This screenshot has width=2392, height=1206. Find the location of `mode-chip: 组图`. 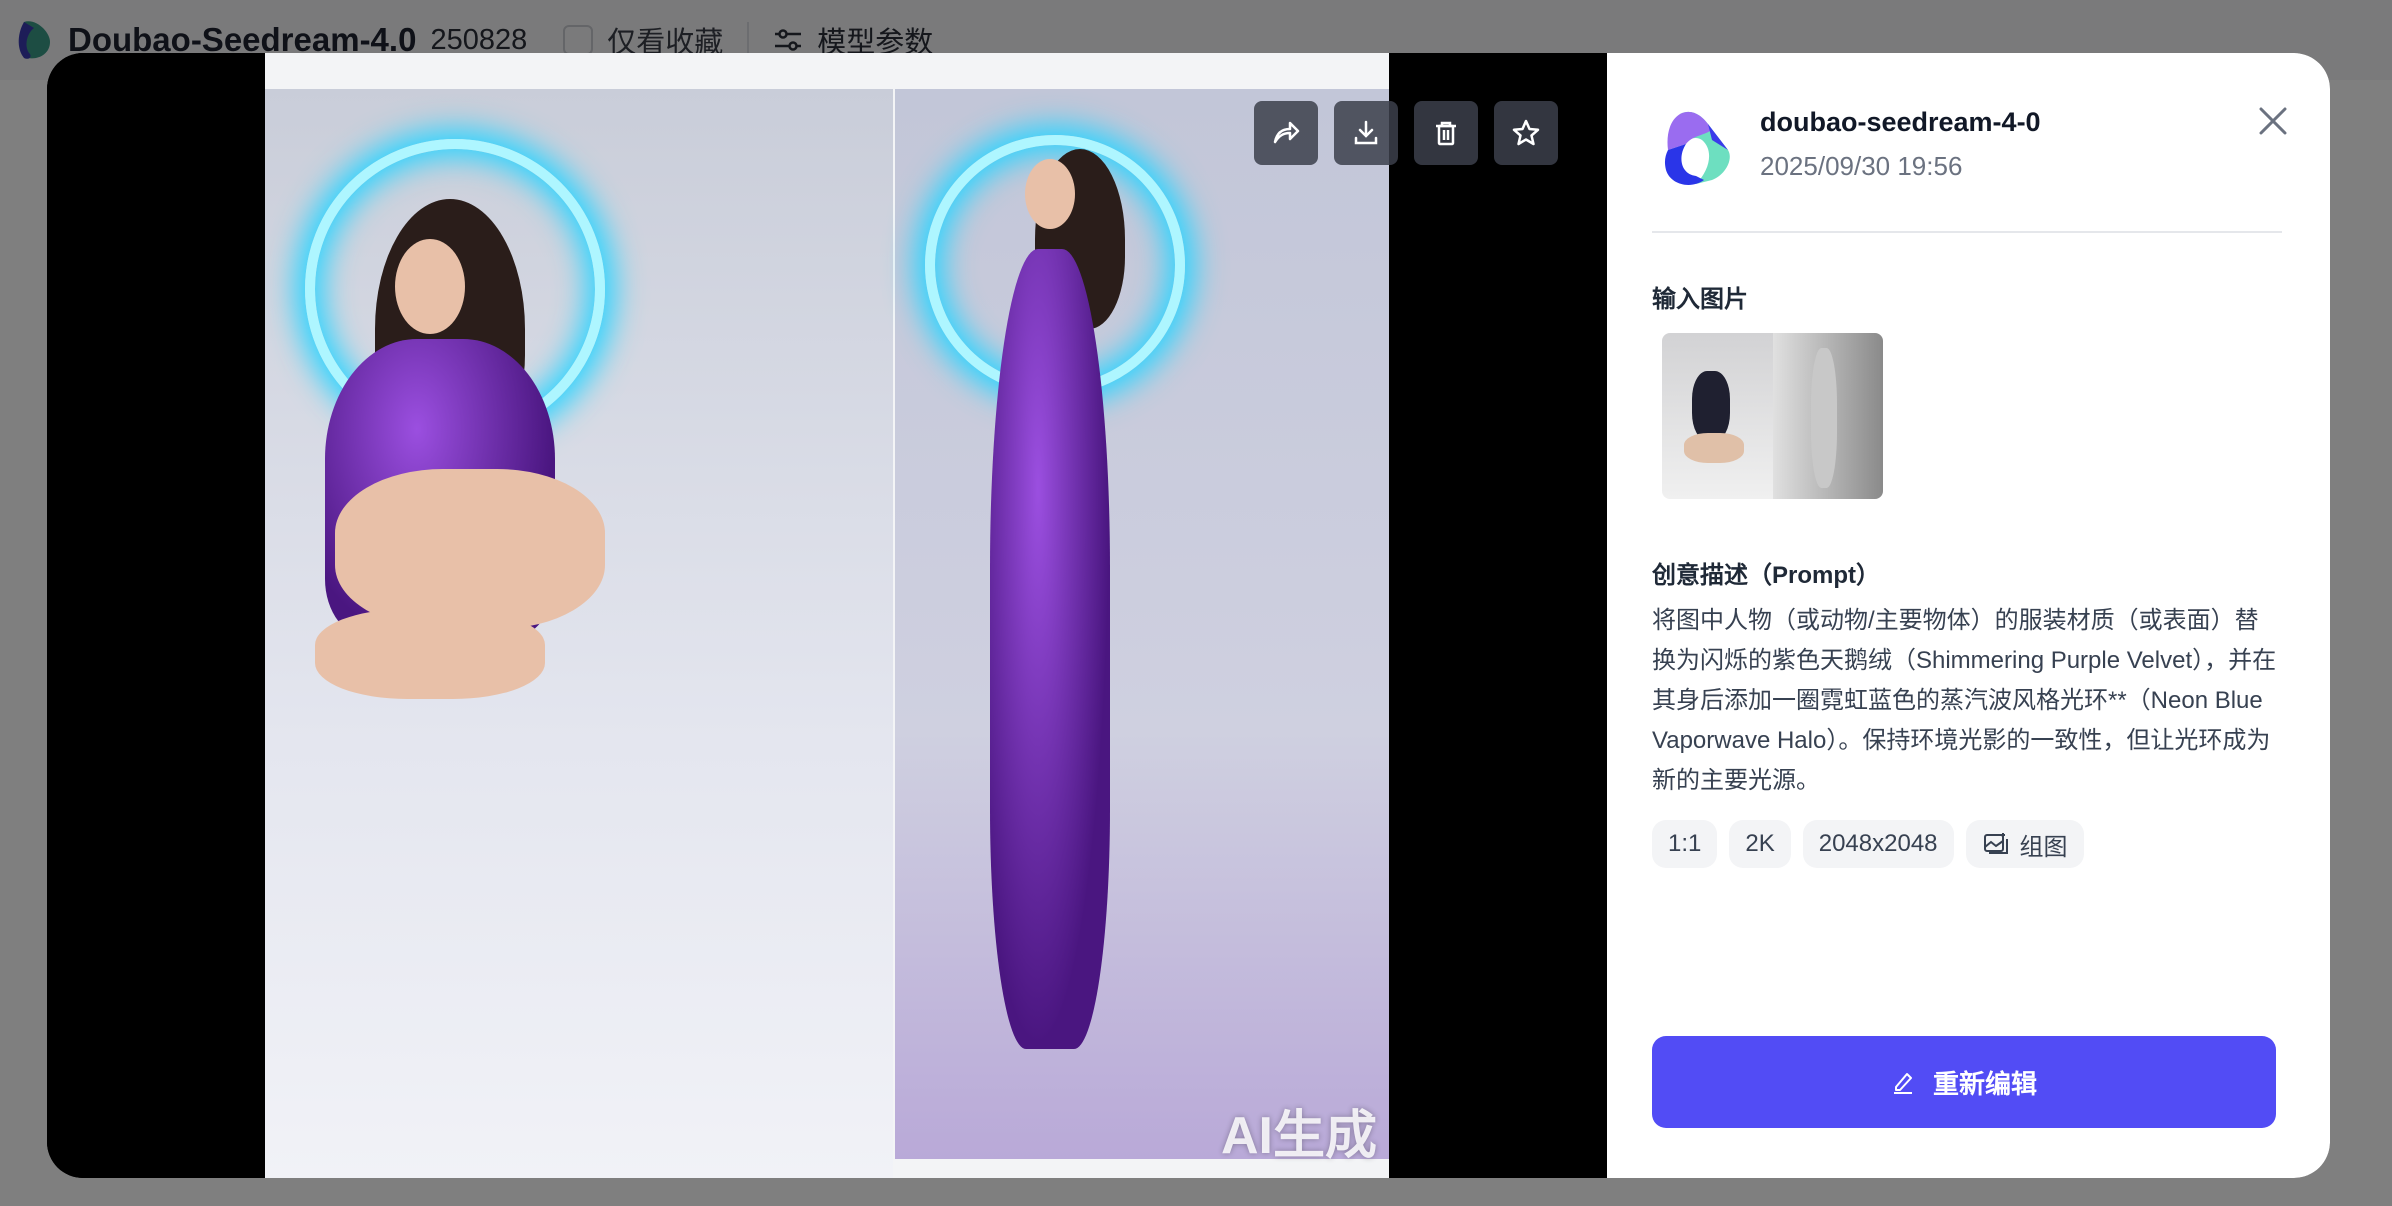

mode-chip: 组图 is located at coordinates (2024, 844).